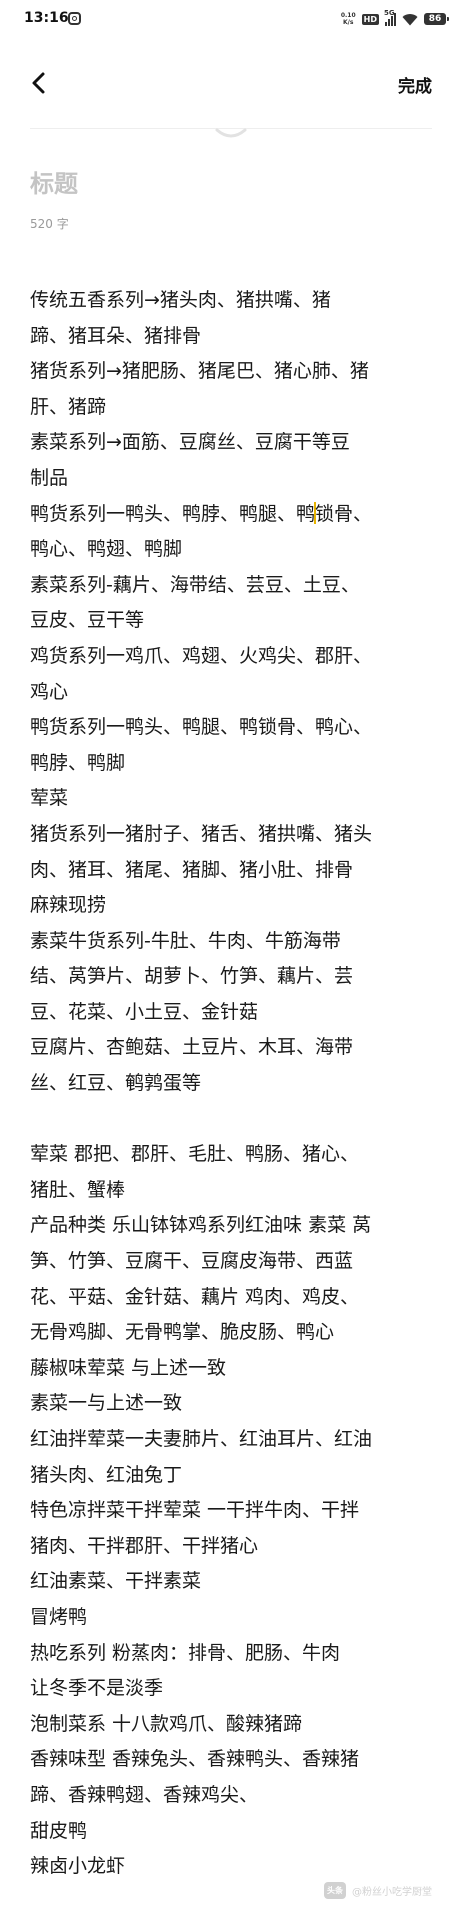  What do you see at coordinates (46, 18) in the screenshot?
I see `status-time: 13:16` at bounding box center [46, 18].